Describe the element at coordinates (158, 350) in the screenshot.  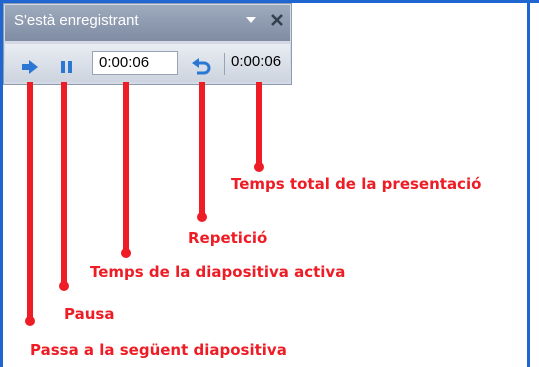
I see `callout-next-label: Passa a la següent diapositiva` at that location.